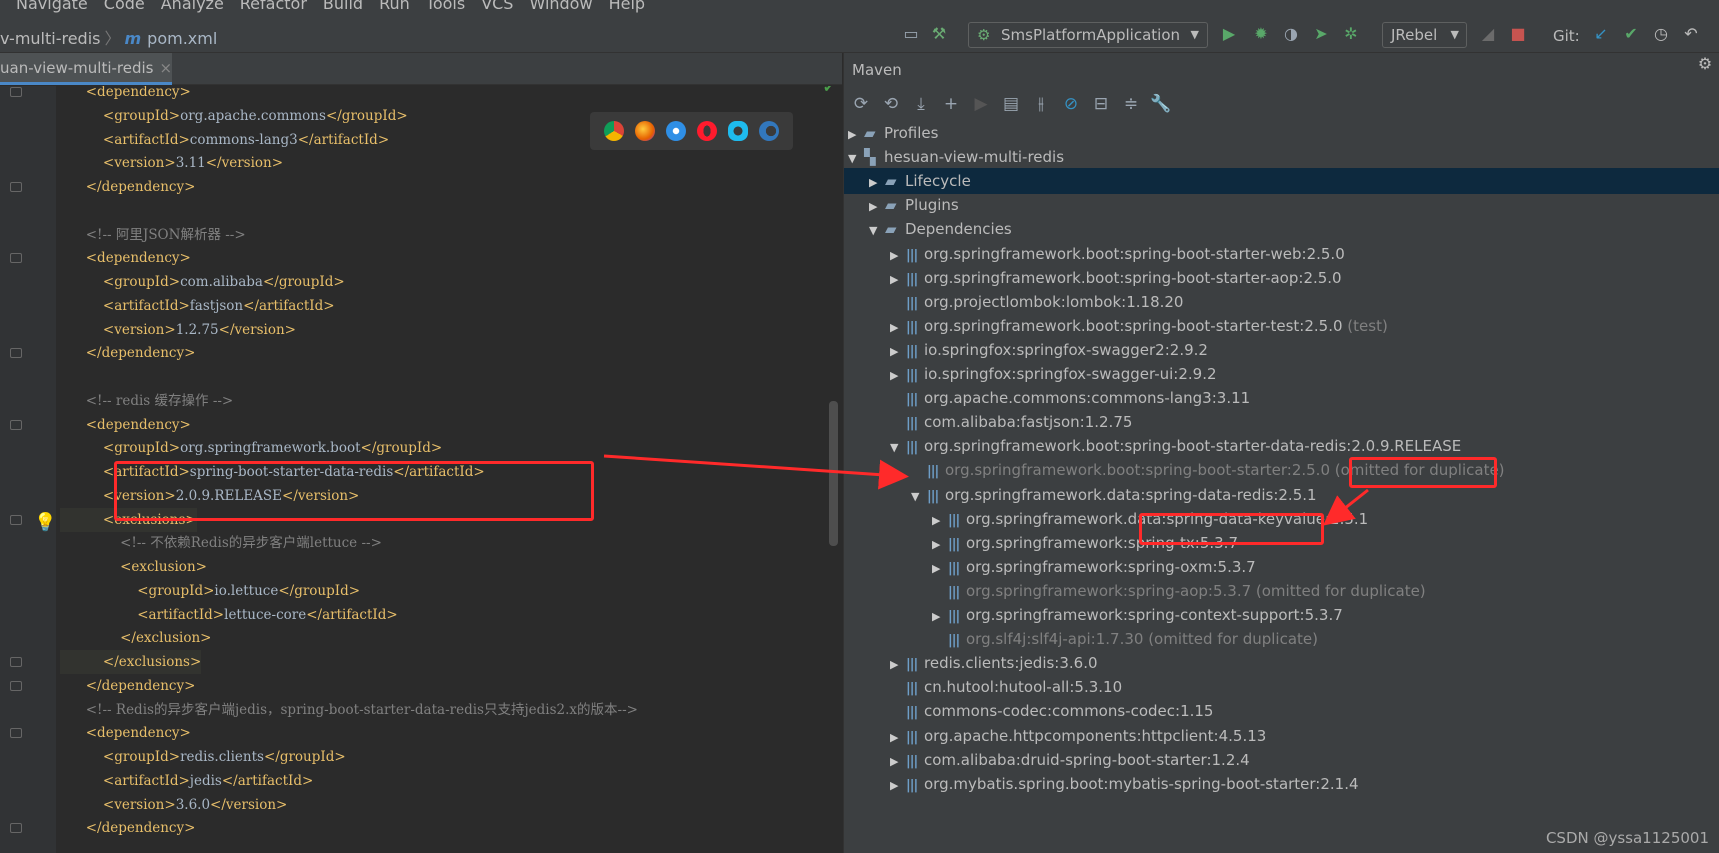 This screenshot has height=853, width=1719. Describe the element at coordinates (1281, 229) in the screenshot. I see `tree-row: ▼ ▰ Dependencies` at that location.